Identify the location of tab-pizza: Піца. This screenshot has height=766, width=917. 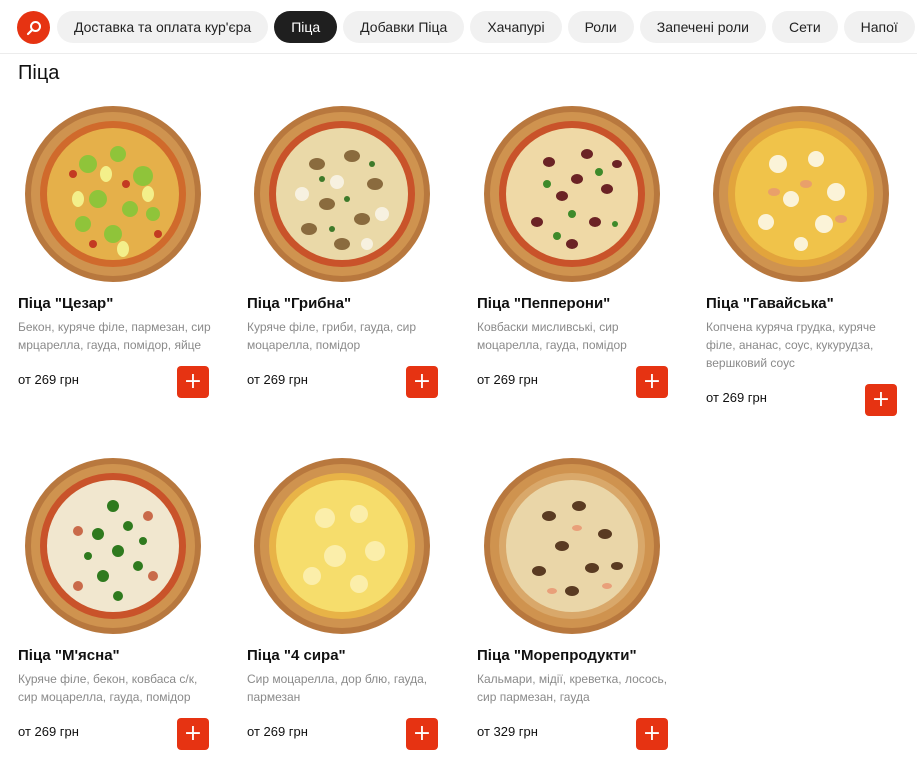
(306, 27).